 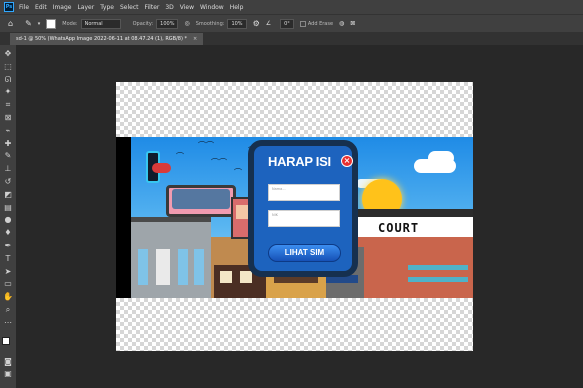 I want to click on opacity-control: Opacity: 100%, so click(x=155, y=23).